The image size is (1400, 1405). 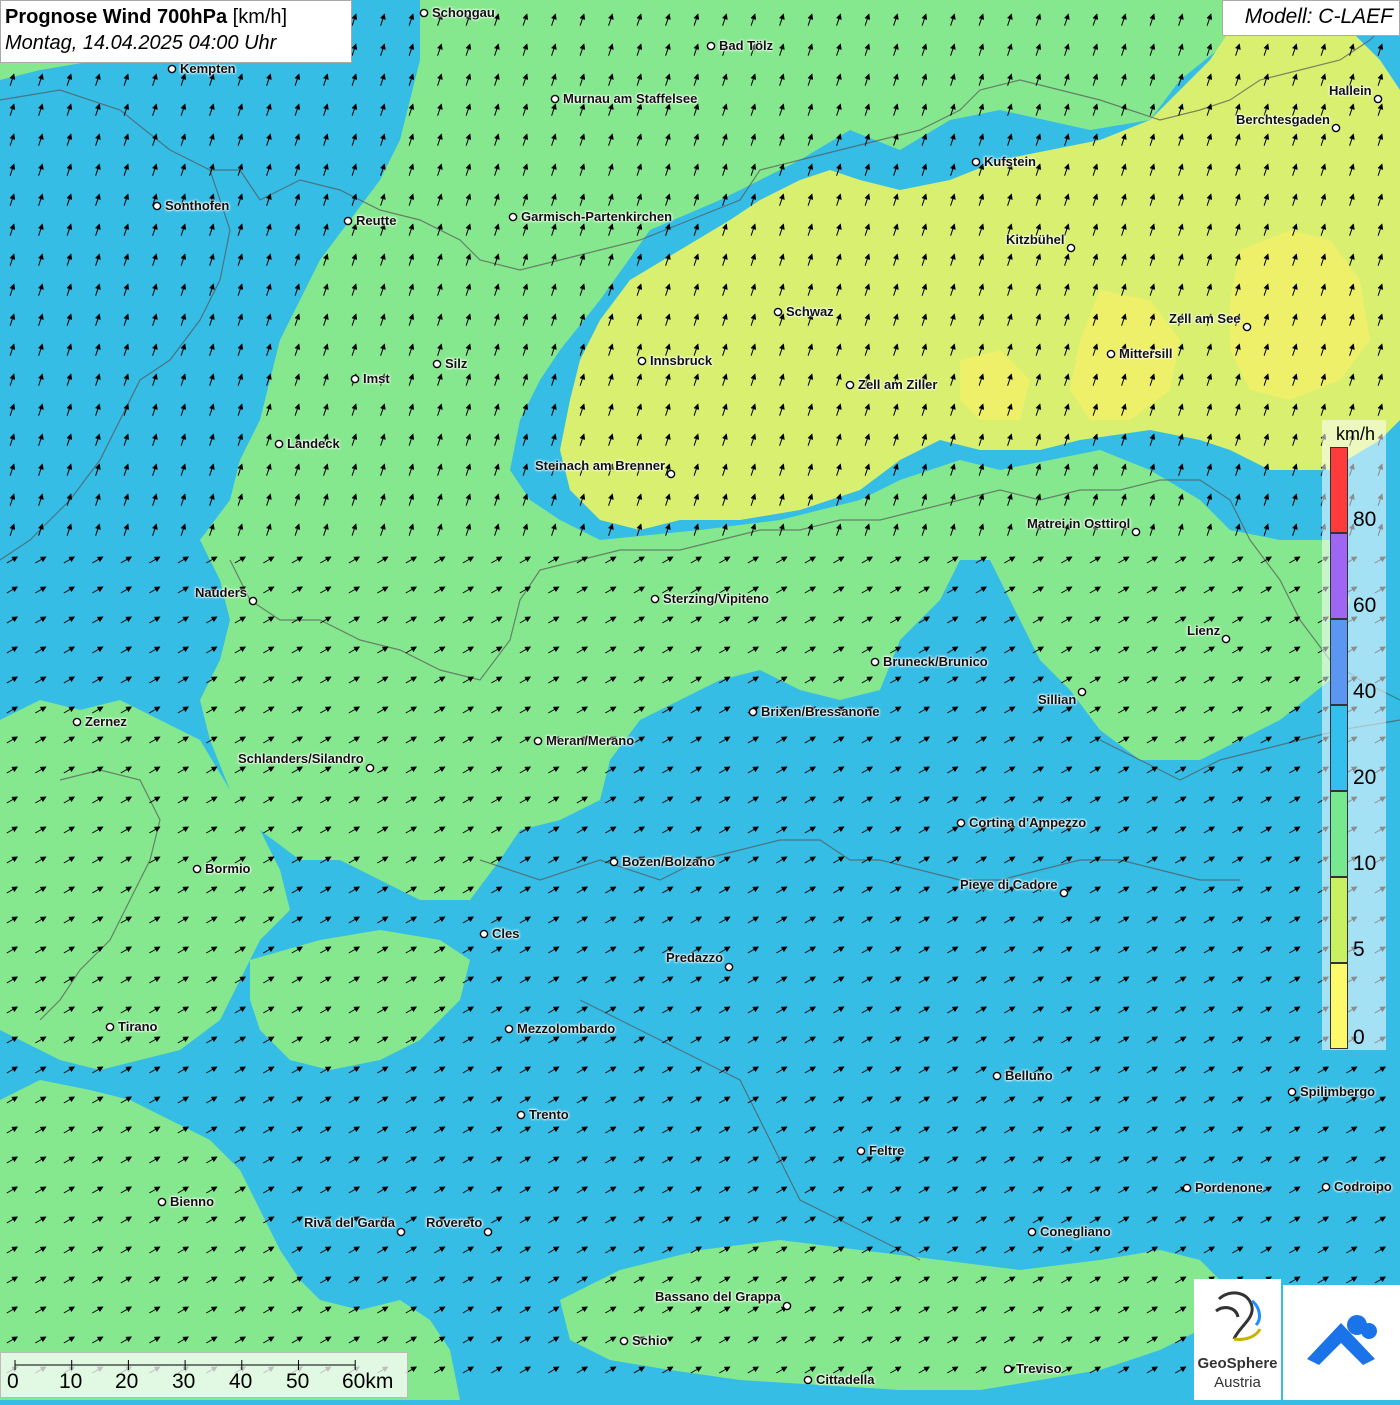 What do you see at coordinates (597, 216) in the screenshot?
I see `city-label: Garmisch-Partenkirchen` at bounding box center [597, 216].